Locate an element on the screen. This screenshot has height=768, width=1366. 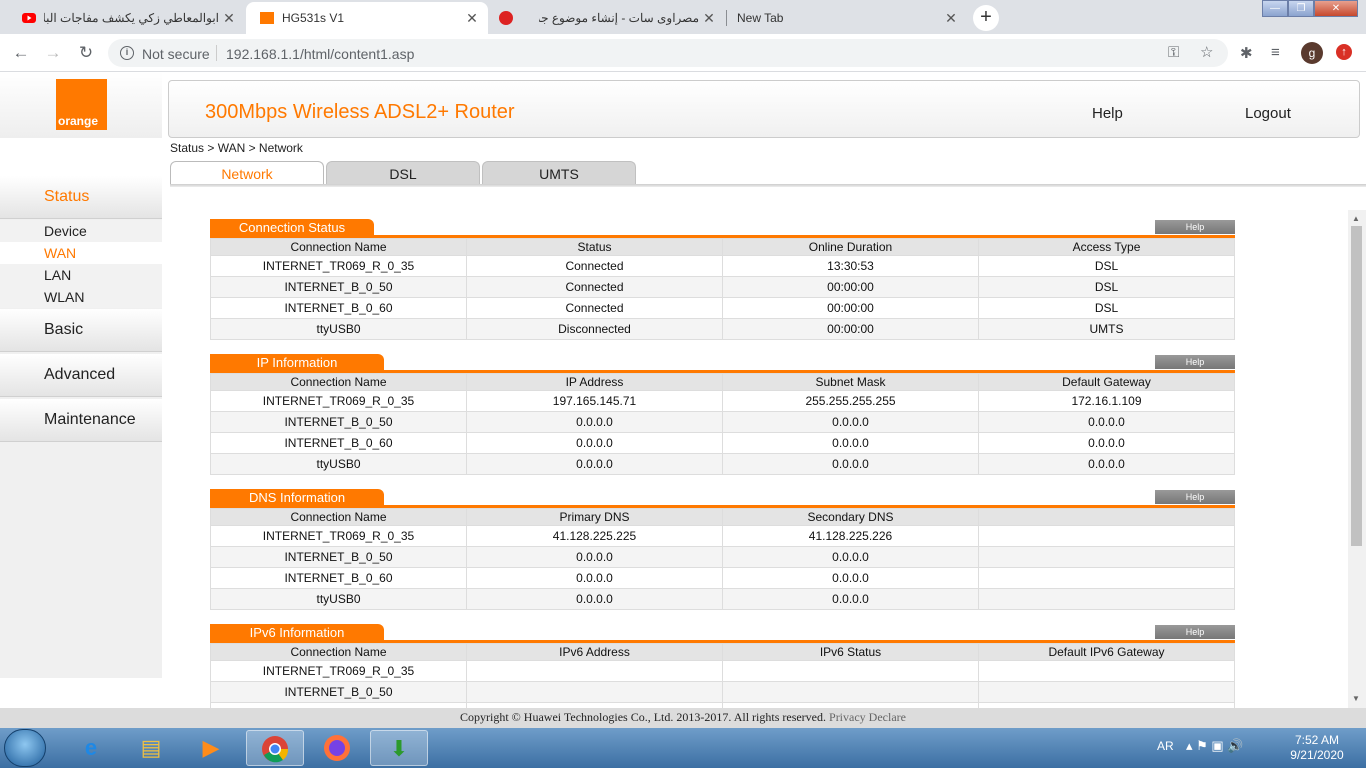
youtube-icon is located at coordinates (29, 18).